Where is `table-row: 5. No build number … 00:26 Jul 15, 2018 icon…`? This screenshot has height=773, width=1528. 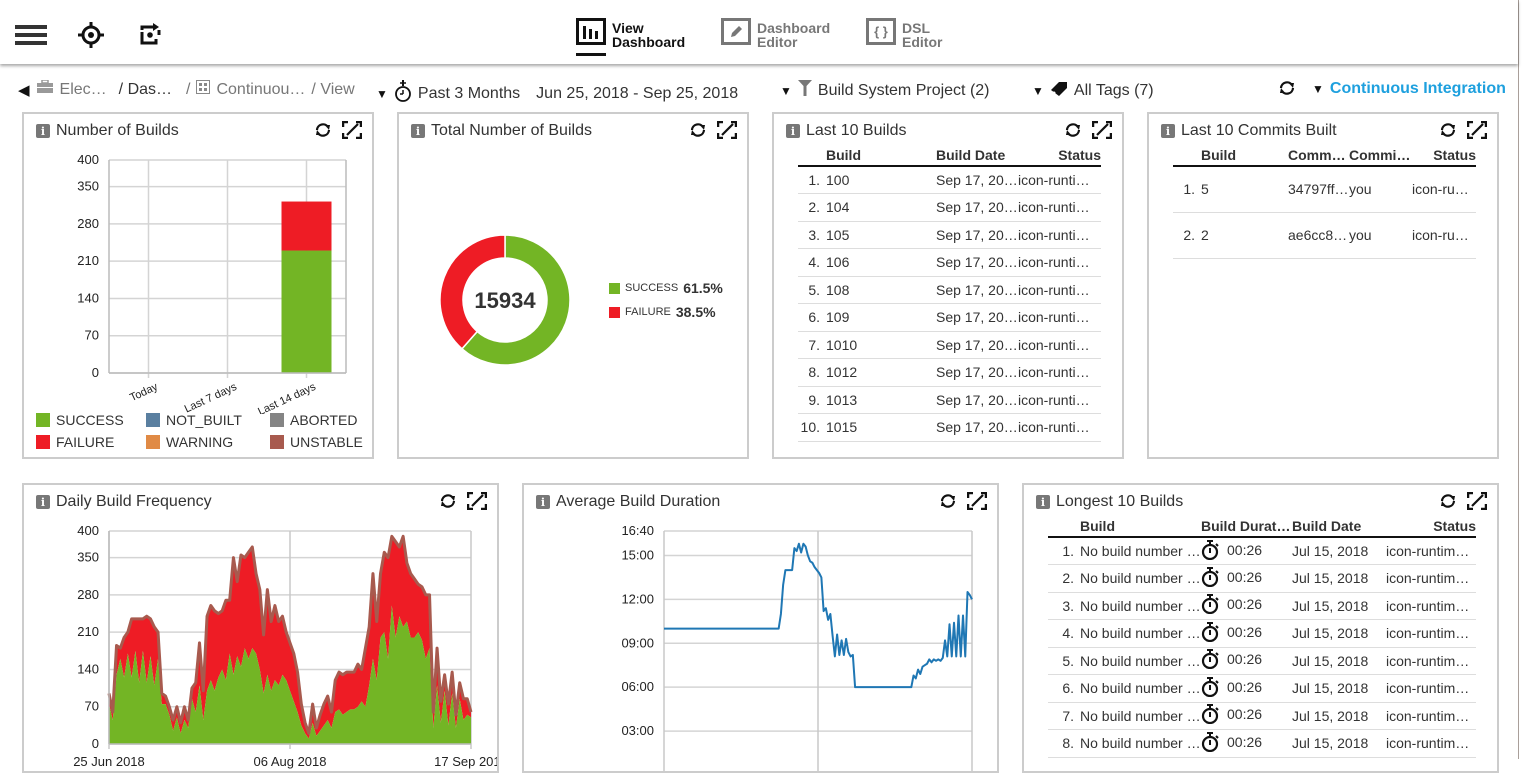
table-row: 5. No build number … 00:26 Jul 15, 2018 icon… is located at coordinates (1262, 661).